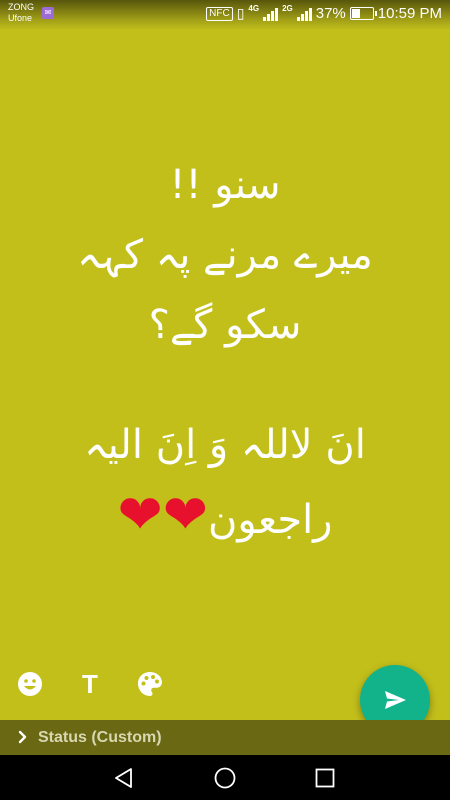  I want to click on system-status-bar: ZONG Ufone ✉ NFC ▯ 4G 2G 37% 10:59 PM, so click(225, 15).